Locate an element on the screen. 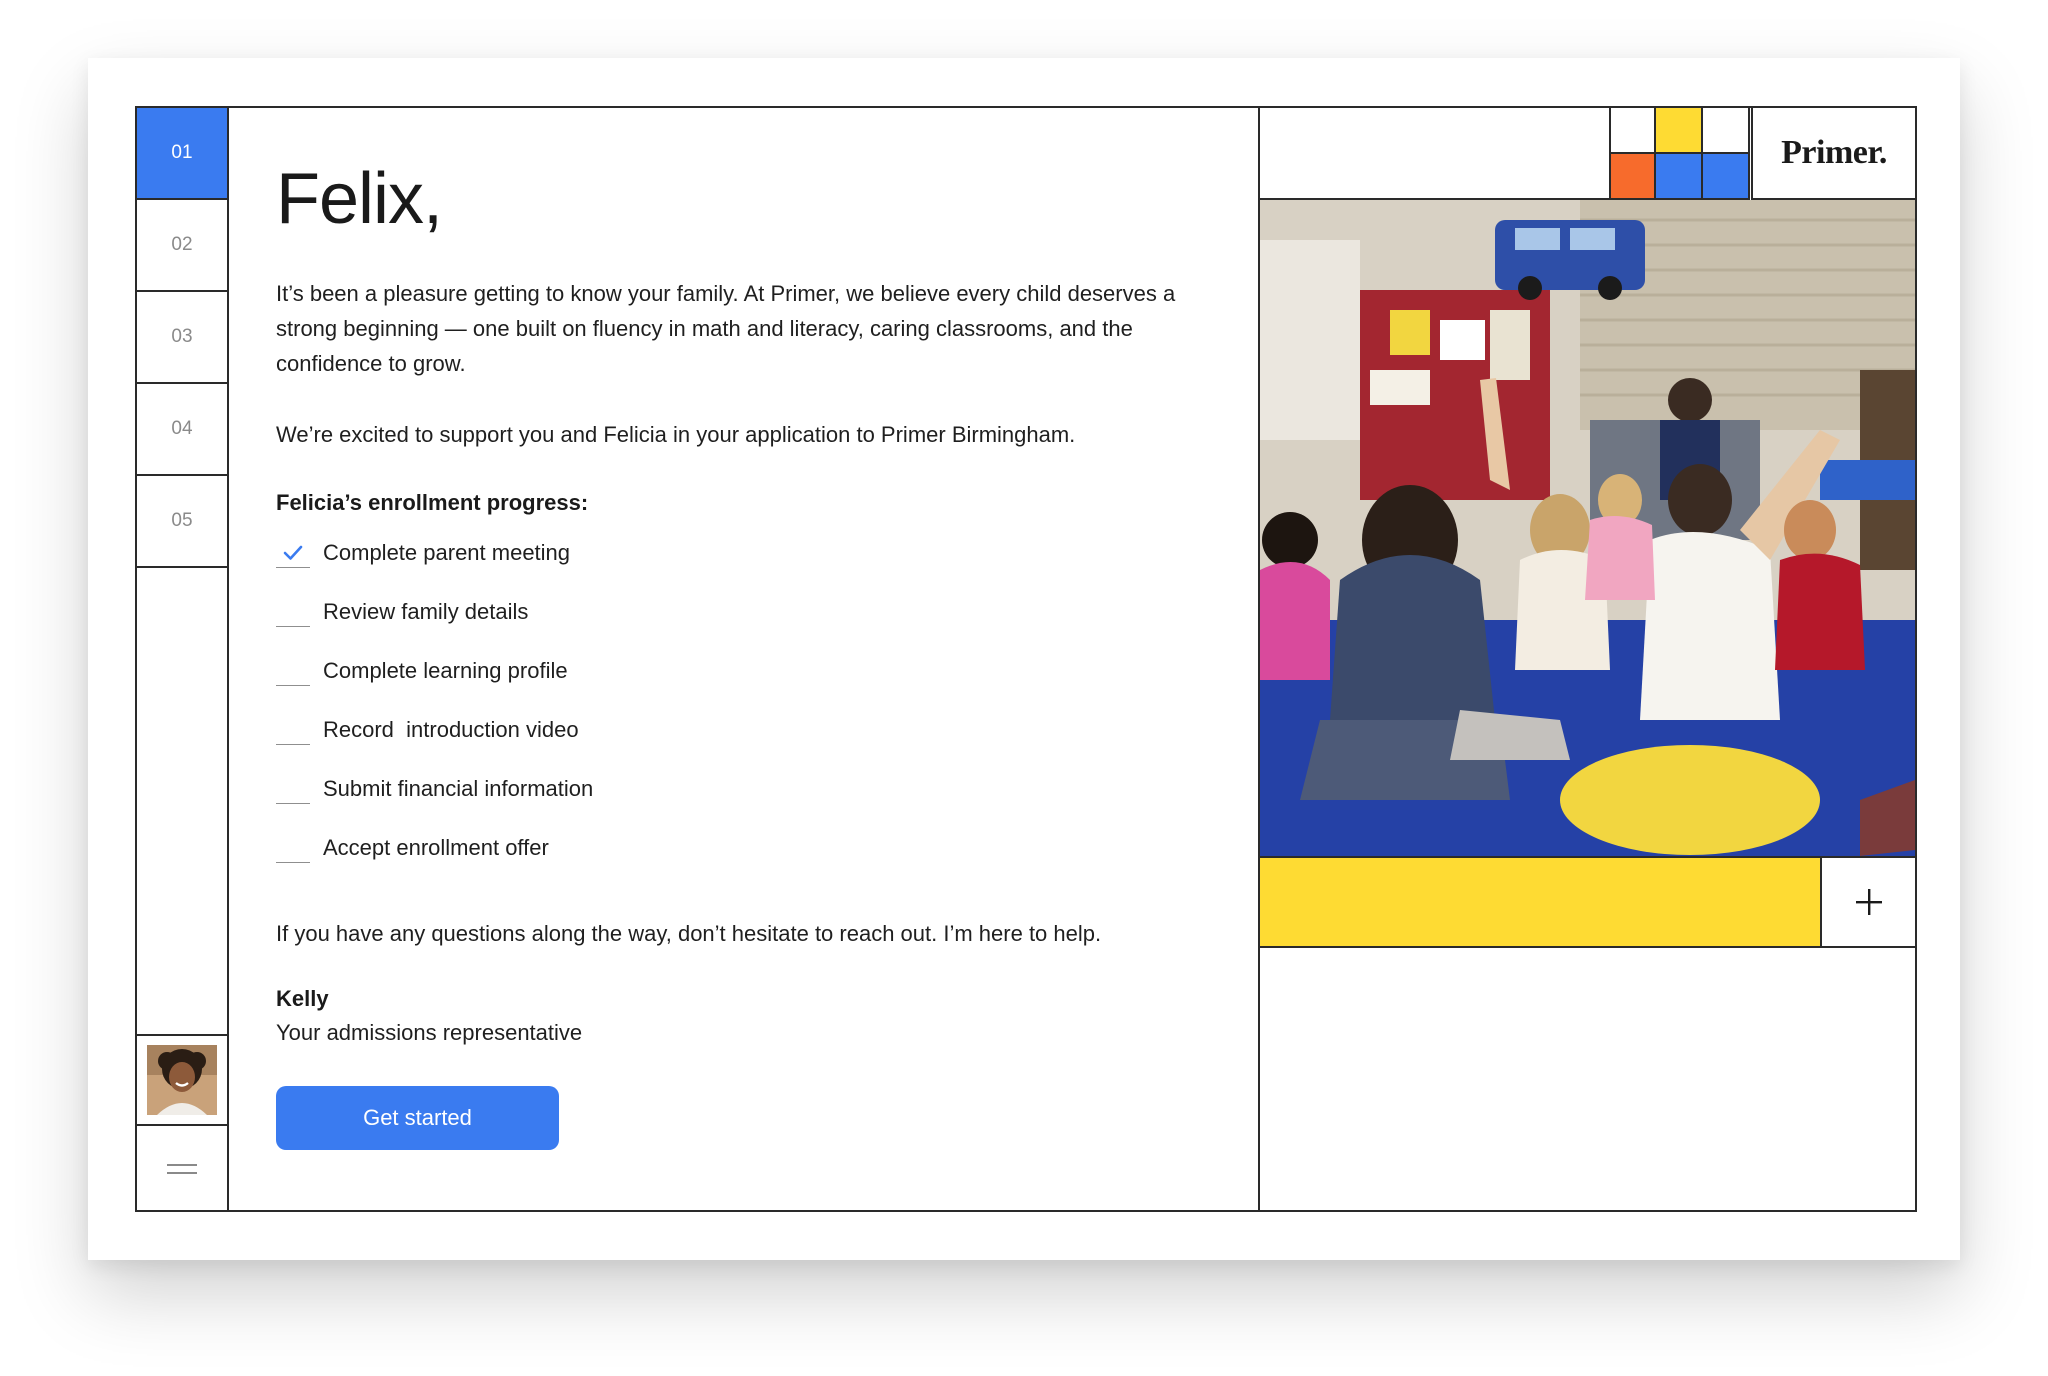 This screenshot has height=1376, width=2048. menu-button is located at coordinates (182, 1169).